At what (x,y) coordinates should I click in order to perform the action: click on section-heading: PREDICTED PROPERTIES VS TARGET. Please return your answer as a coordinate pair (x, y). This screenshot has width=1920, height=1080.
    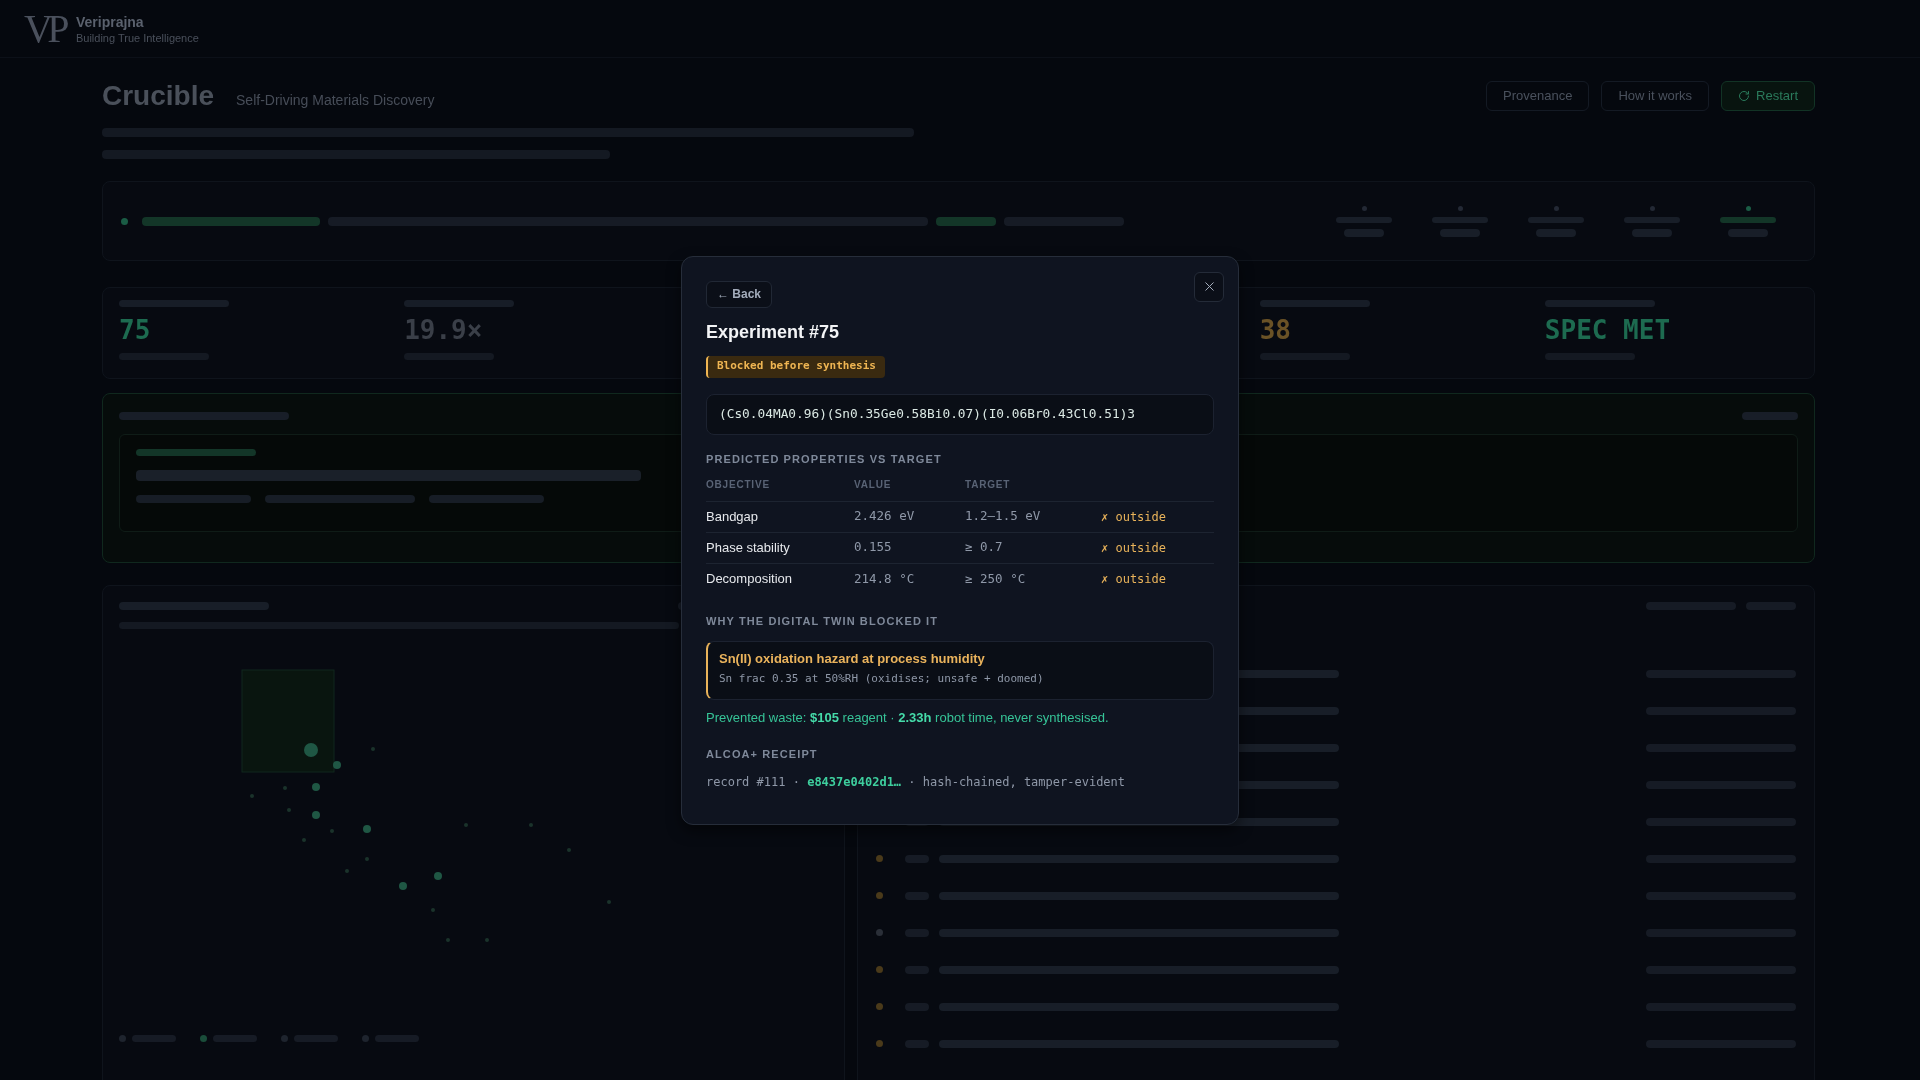
    Looking at the image, I should click on (824, 458).